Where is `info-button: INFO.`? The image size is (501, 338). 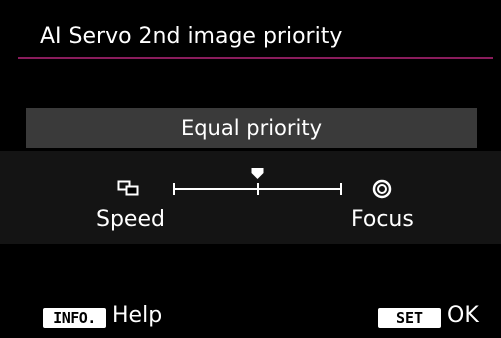 info-button: INFO. is located at coordinates (74, 318).